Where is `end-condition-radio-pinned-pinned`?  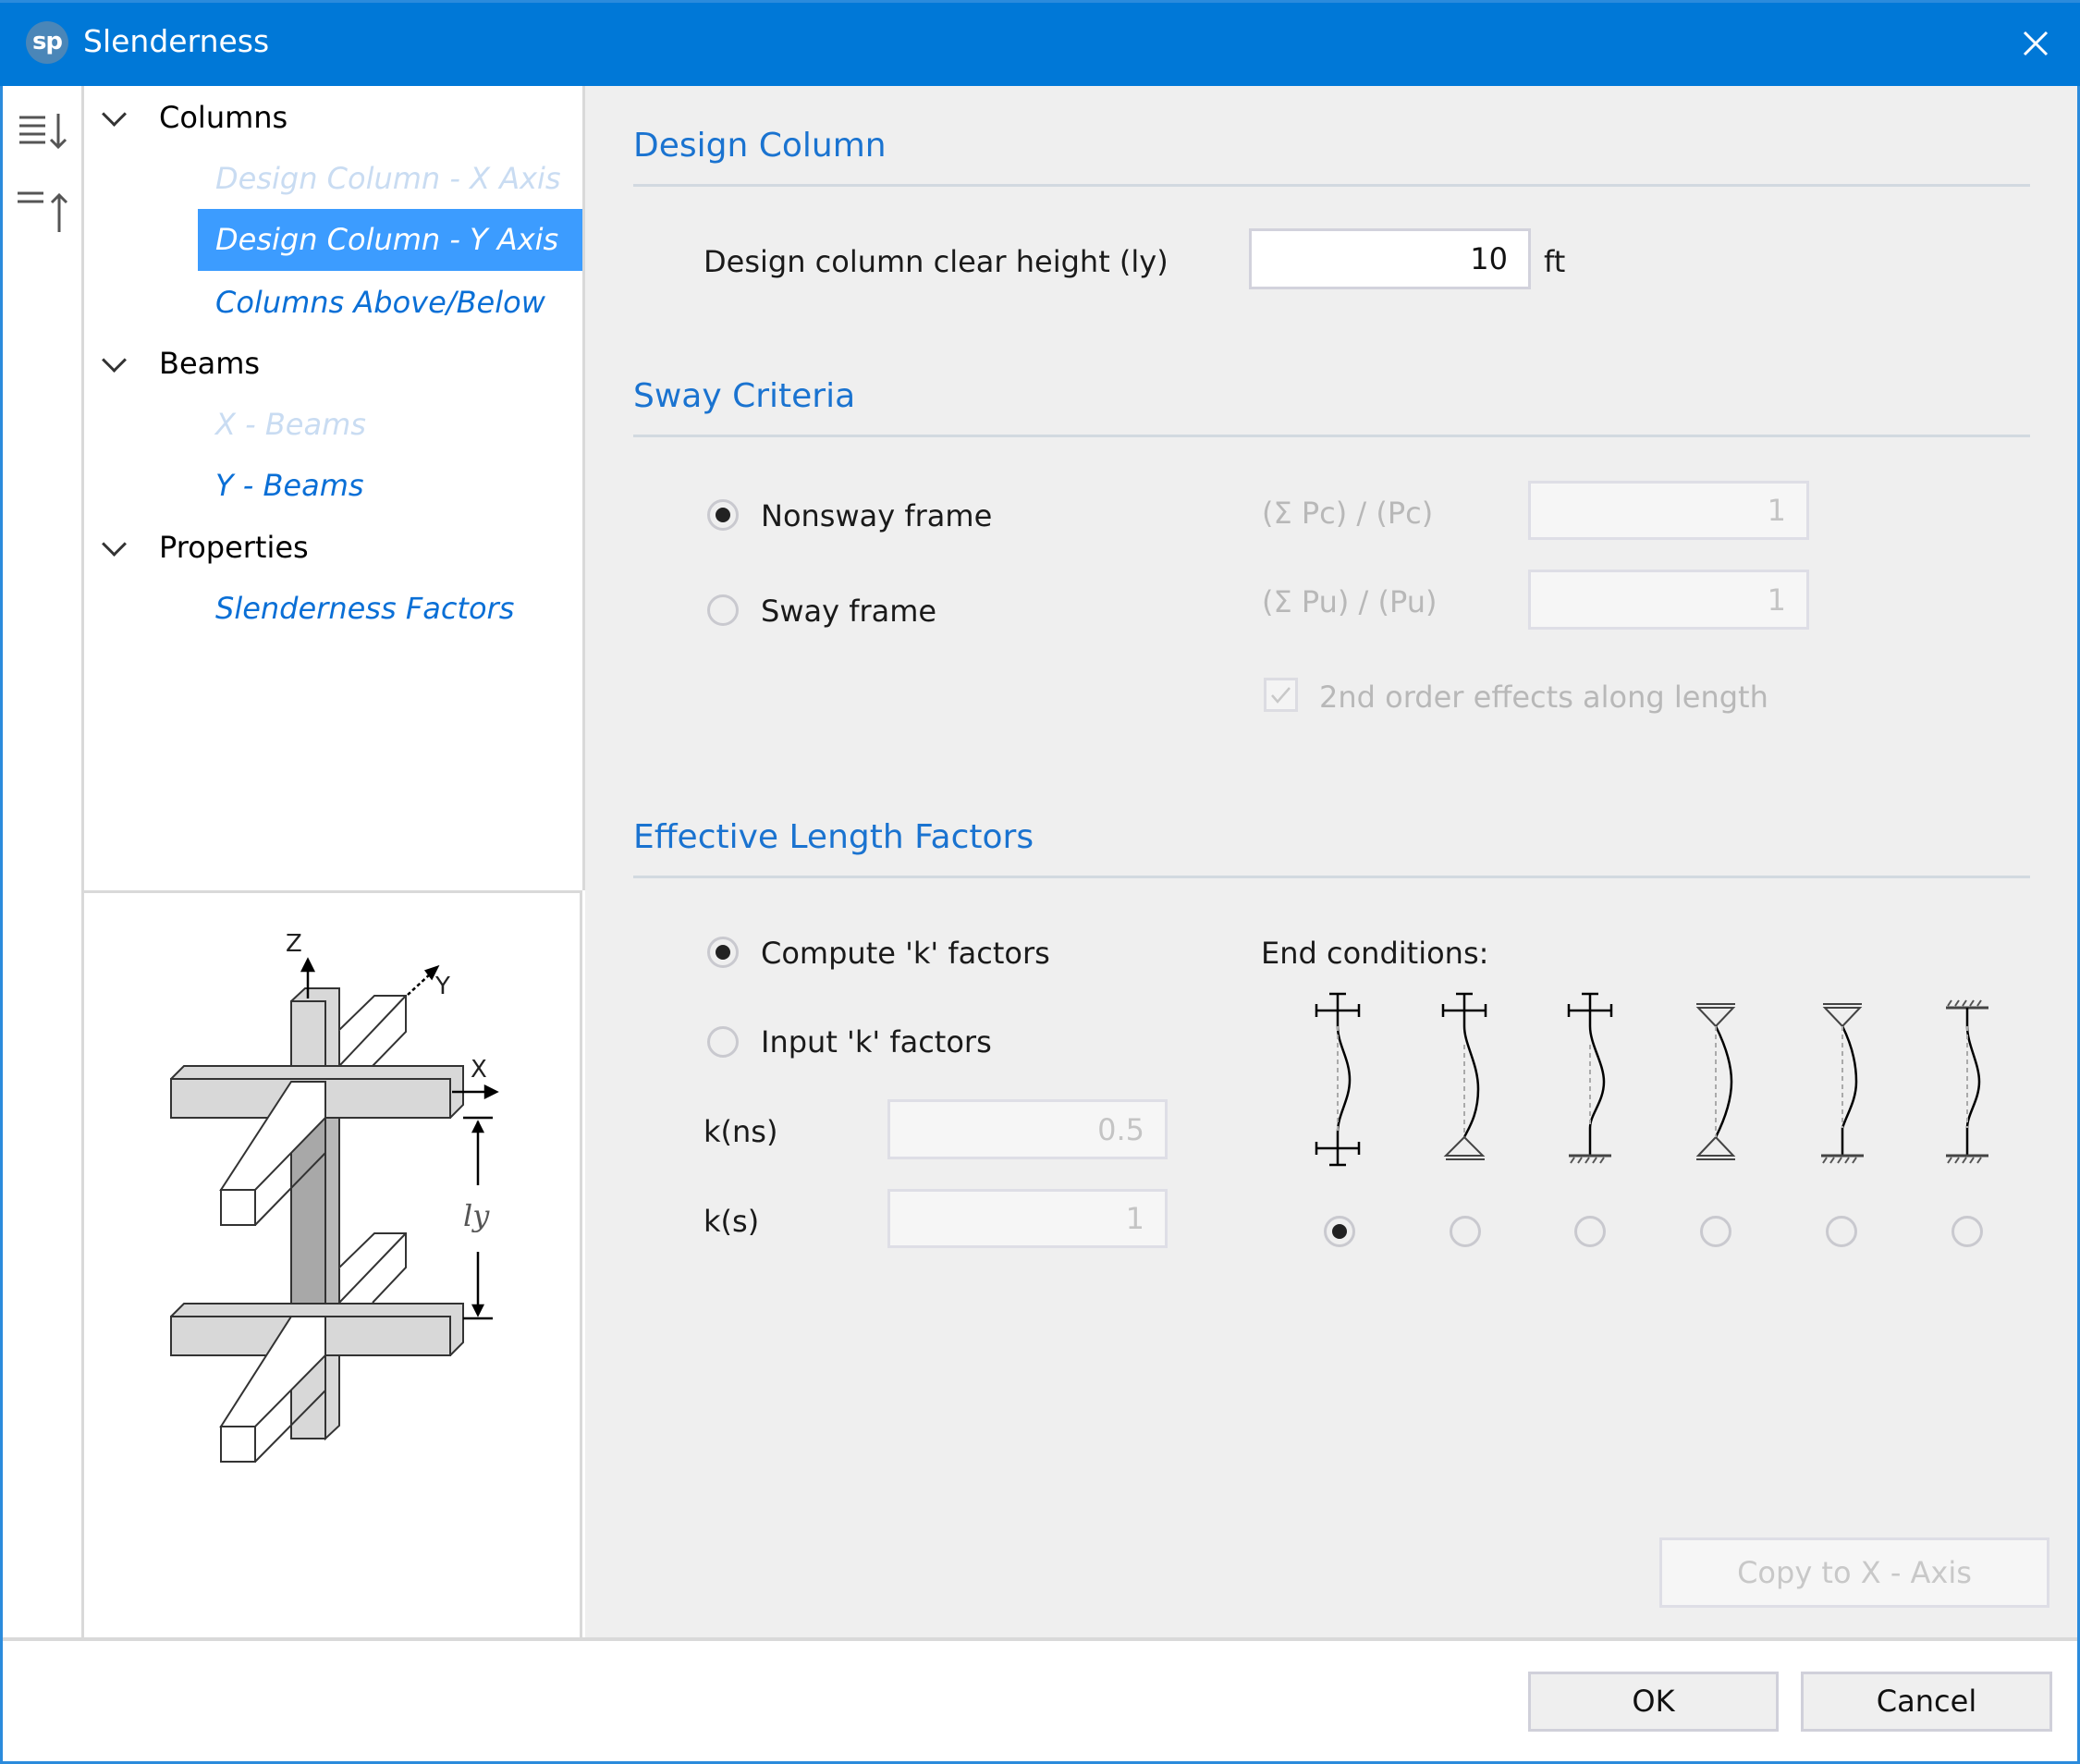
end-condition-radio-pinned-pinned is located at coordinates (1715, 1232).